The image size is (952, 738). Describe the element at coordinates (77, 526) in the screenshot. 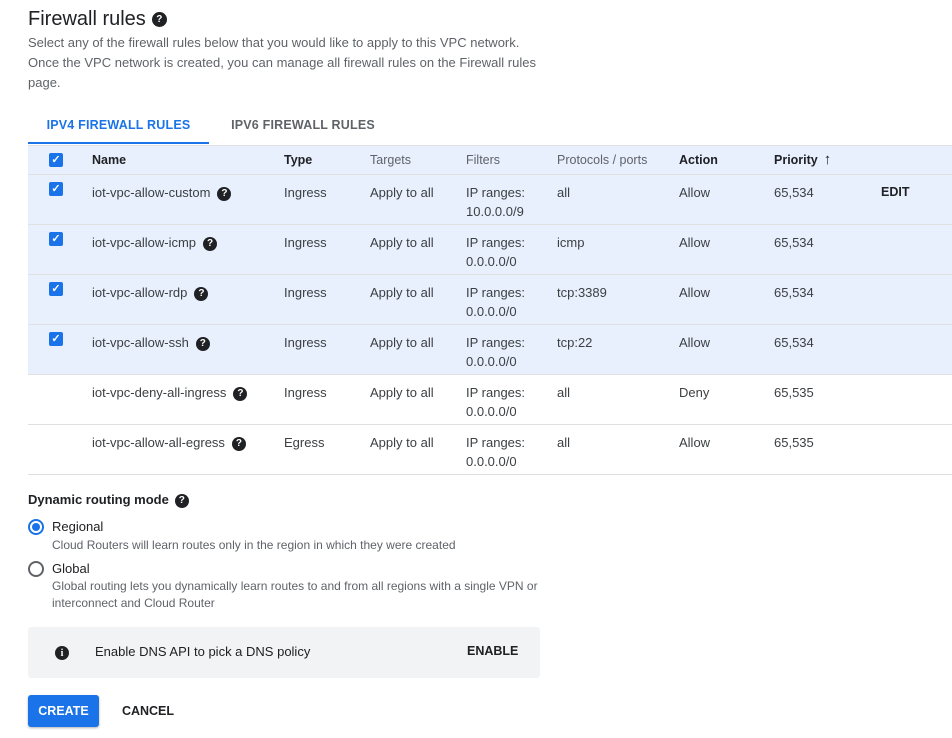

I see `regional-label: Regional` at that location.